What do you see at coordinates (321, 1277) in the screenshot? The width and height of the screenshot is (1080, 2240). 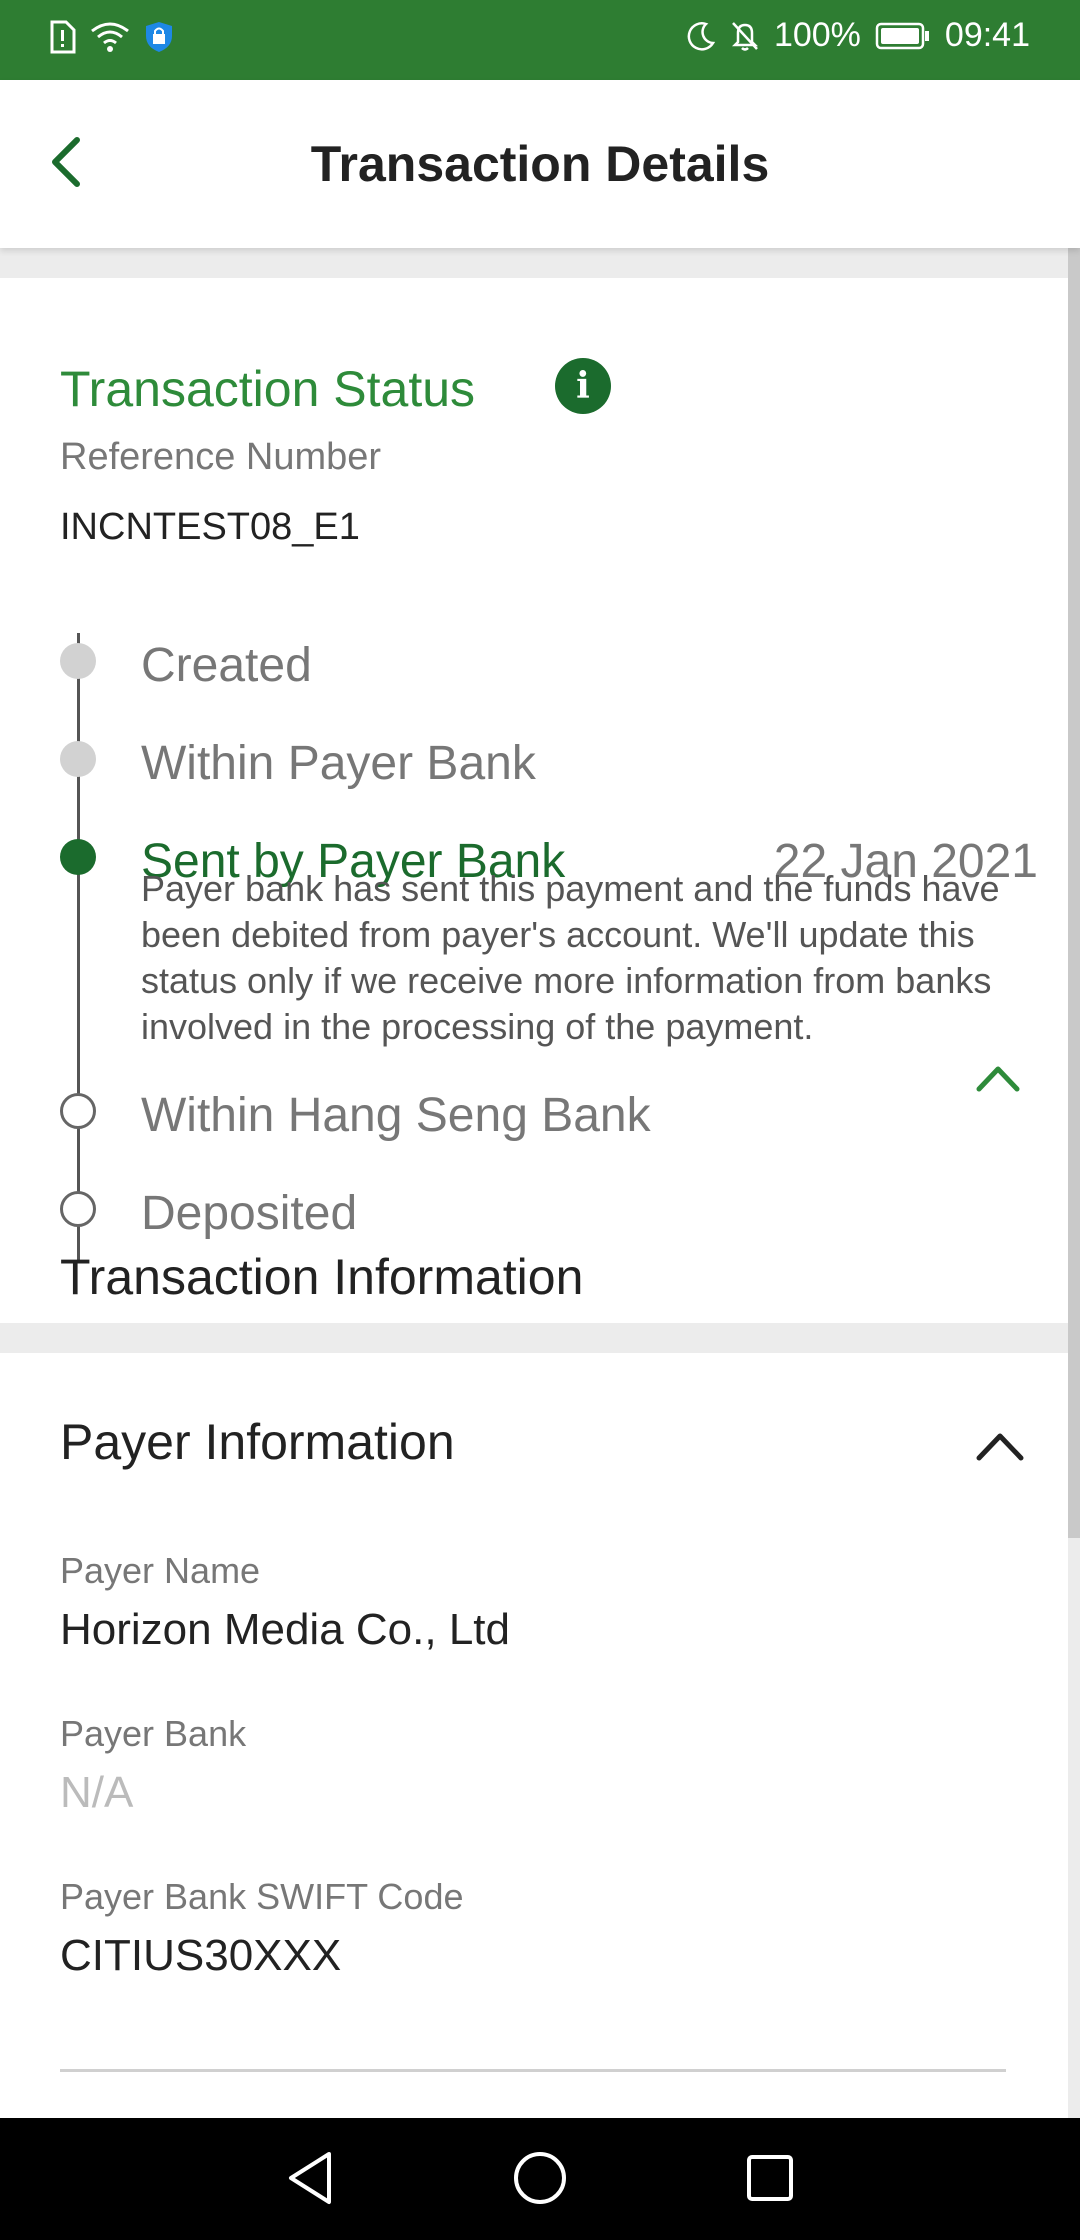 I see `transaction-information-title: Transaction Information` at bounding box center [321, 1277].